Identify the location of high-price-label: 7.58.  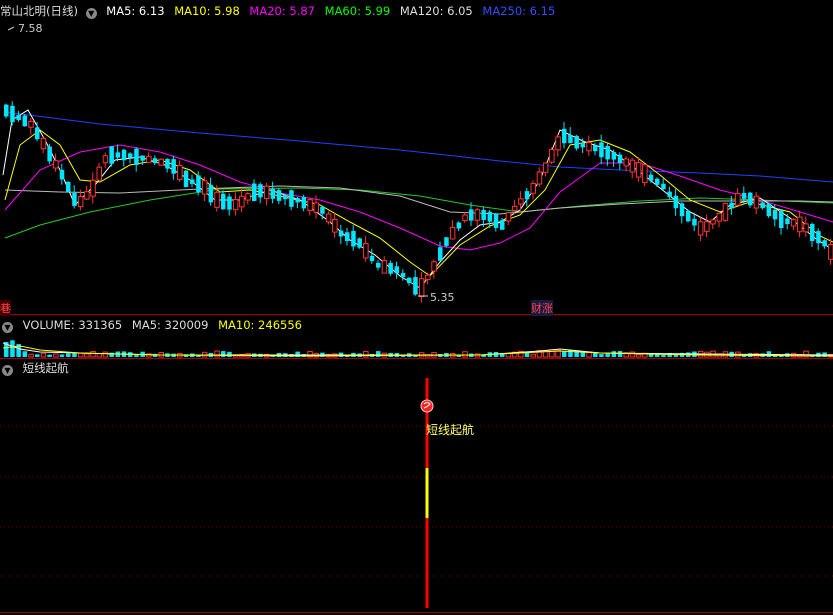
(30, 28).